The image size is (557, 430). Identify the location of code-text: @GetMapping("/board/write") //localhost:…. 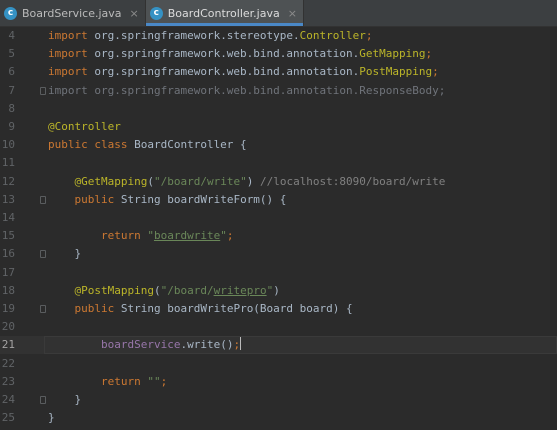
(247, 182).